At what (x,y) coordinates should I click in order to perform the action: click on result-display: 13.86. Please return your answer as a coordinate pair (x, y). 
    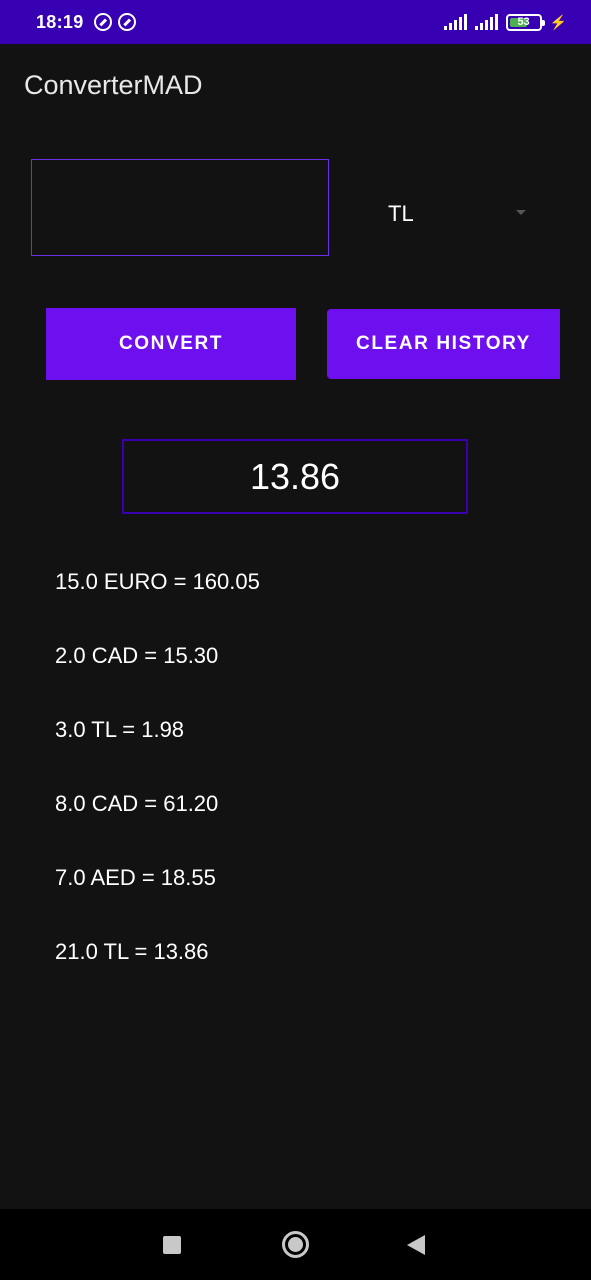
    Looking at the image, I should click on (295, 476).